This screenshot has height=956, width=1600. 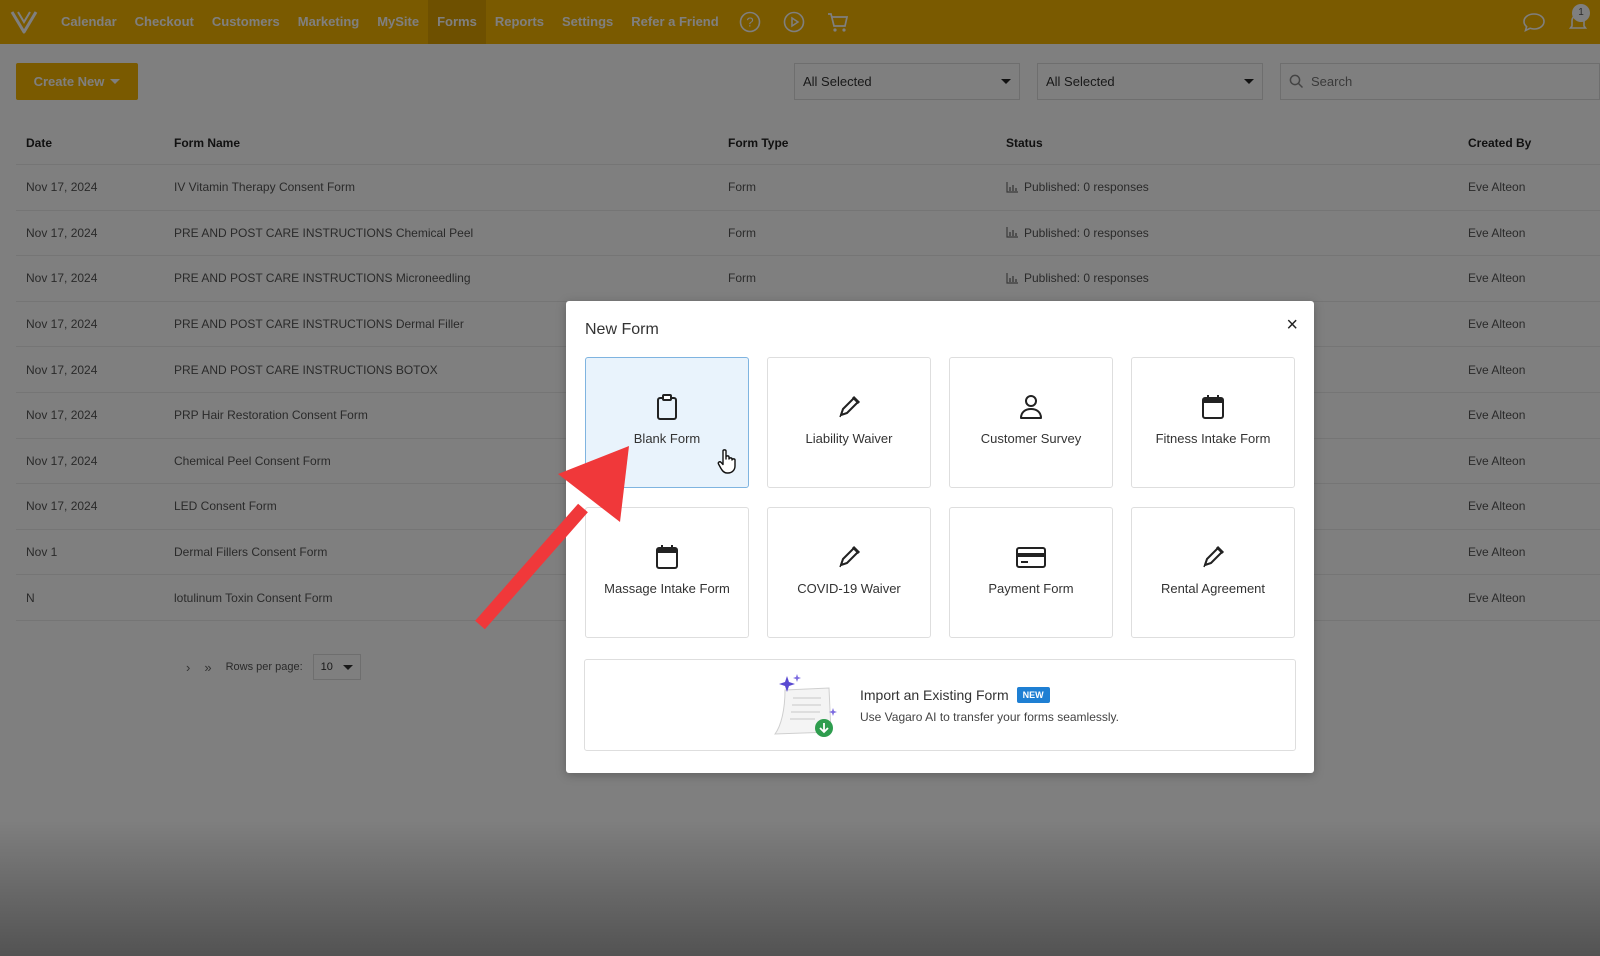 I want to click on import-title-row: Import an Existing Form NEW, so click(x=989, y=694).